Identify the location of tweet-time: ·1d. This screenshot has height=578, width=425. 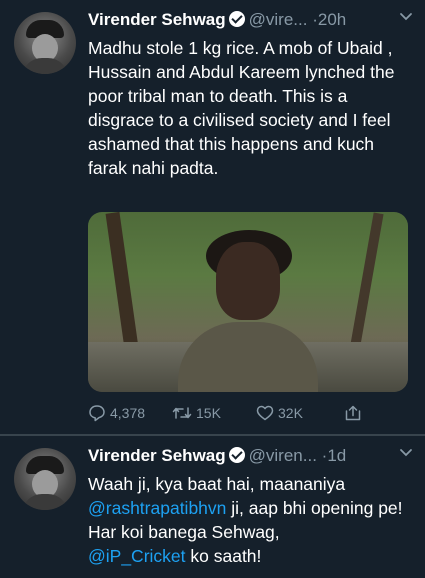
(334, 455).